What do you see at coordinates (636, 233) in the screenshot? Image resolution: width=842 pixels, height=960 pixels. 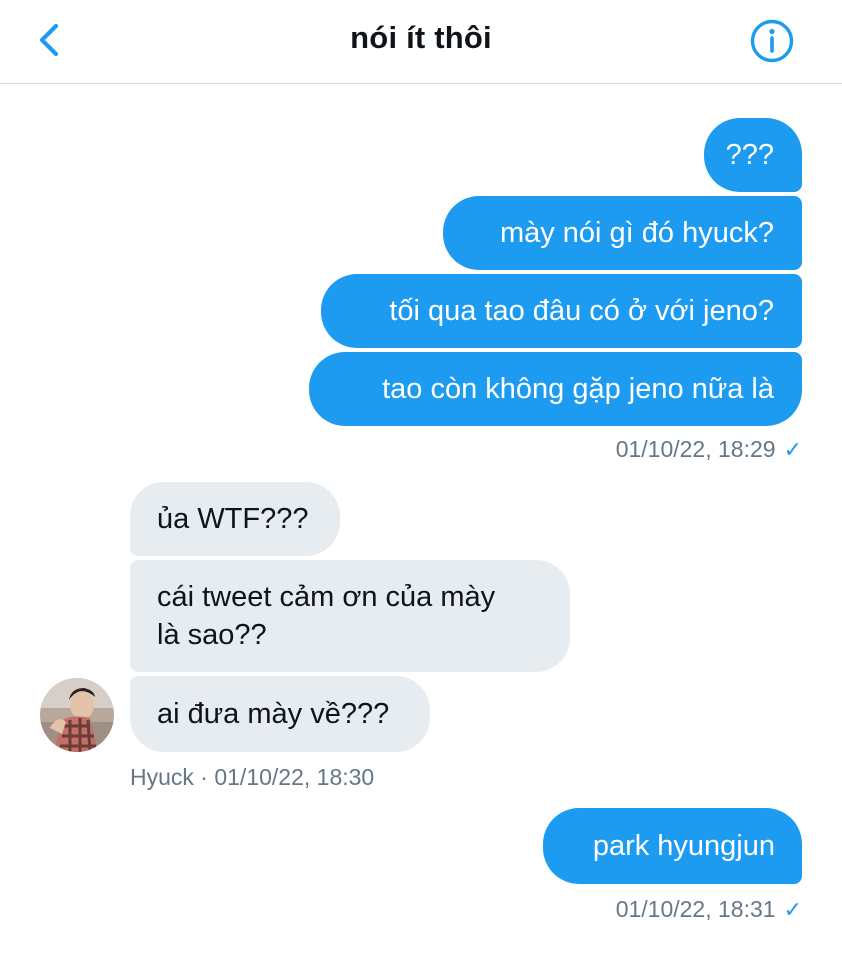 I see `message-text: mày nói gì đó hyuck?` at bounding box center [636, 233].